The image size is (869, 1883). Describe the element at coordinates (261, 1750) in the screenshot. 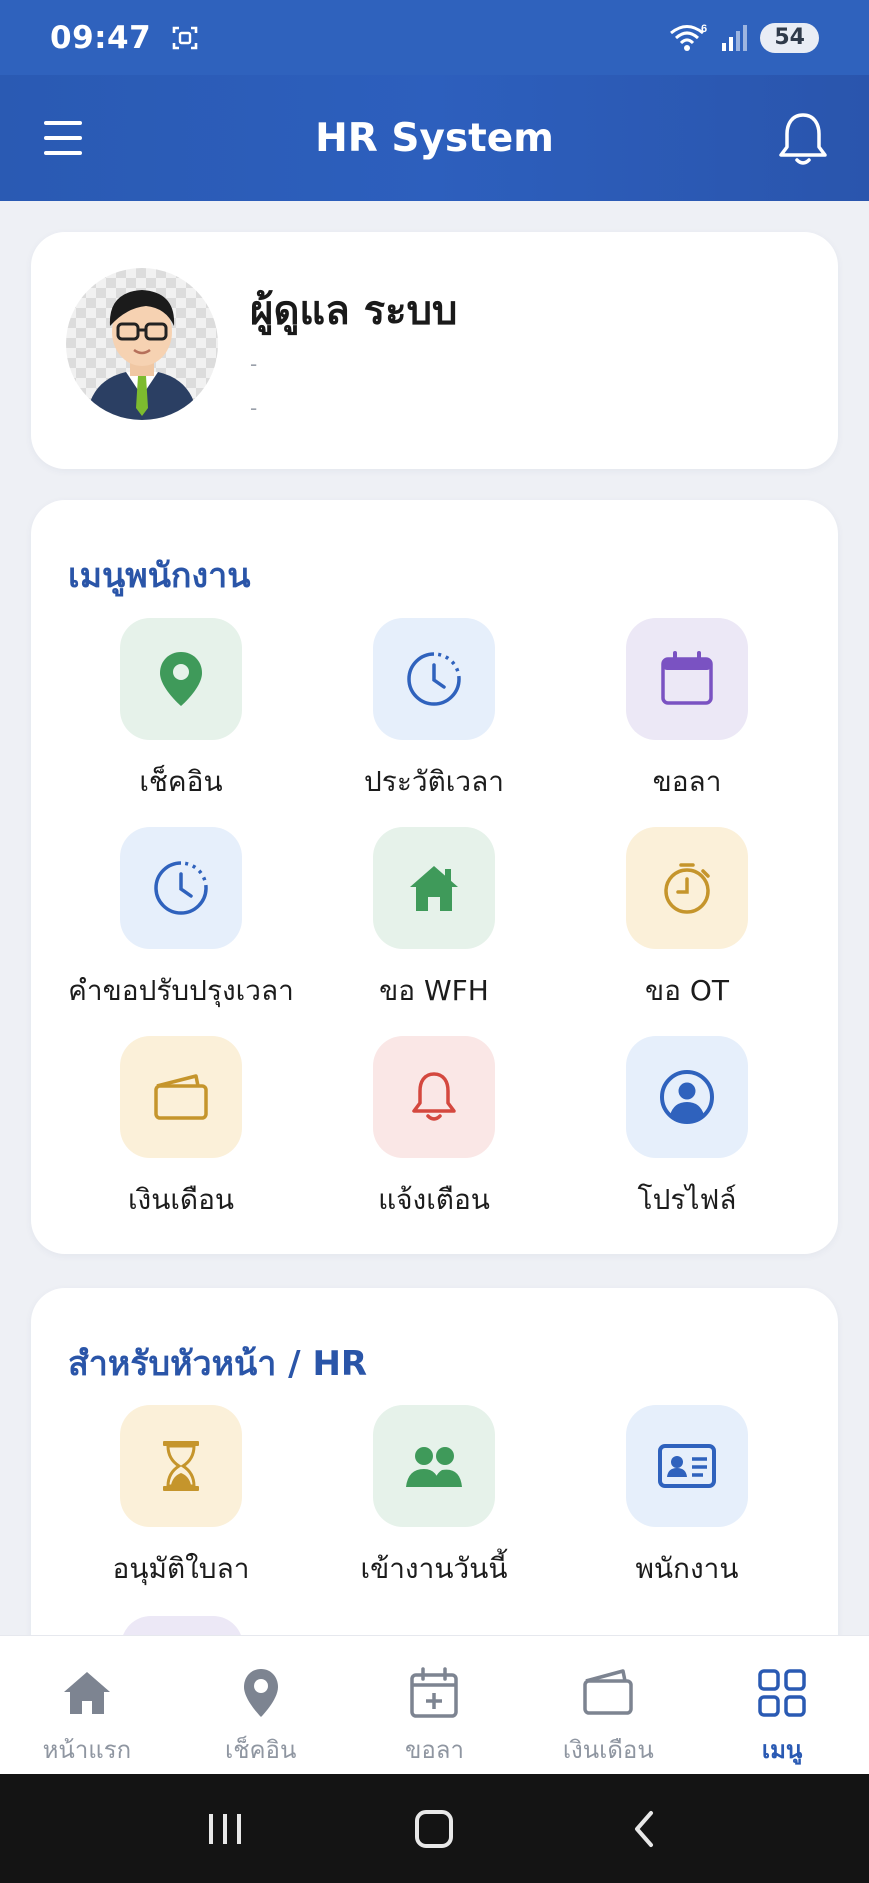

I see `nav-label: เช็คอิน` at that location.